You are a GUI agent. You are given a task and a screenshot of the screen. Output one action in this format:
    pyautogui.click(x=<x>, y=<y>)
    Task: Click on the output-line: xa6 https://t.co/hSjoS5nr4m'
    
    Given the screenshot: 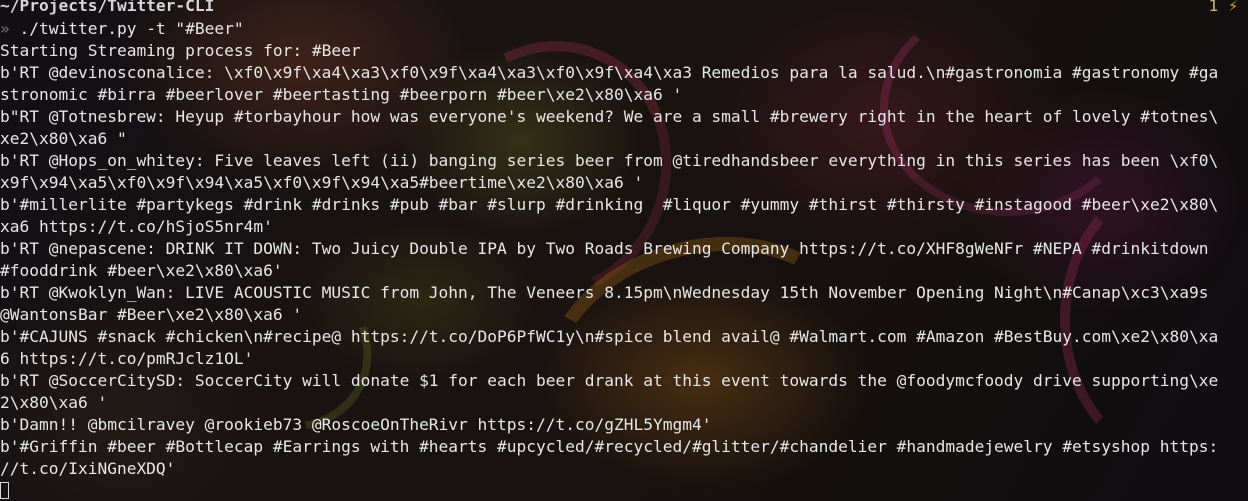 What is the action you would take?
    pyautogui.click(x=136, y=226)
    